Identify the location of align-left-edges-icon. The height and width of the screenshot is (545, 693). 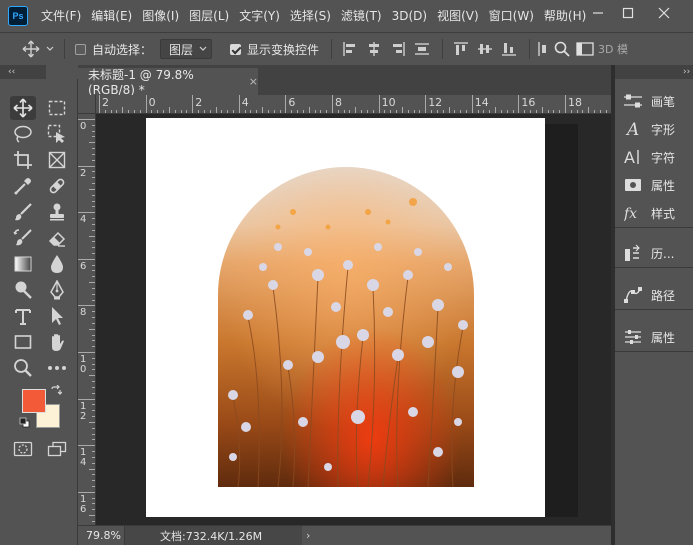
(350, 49).